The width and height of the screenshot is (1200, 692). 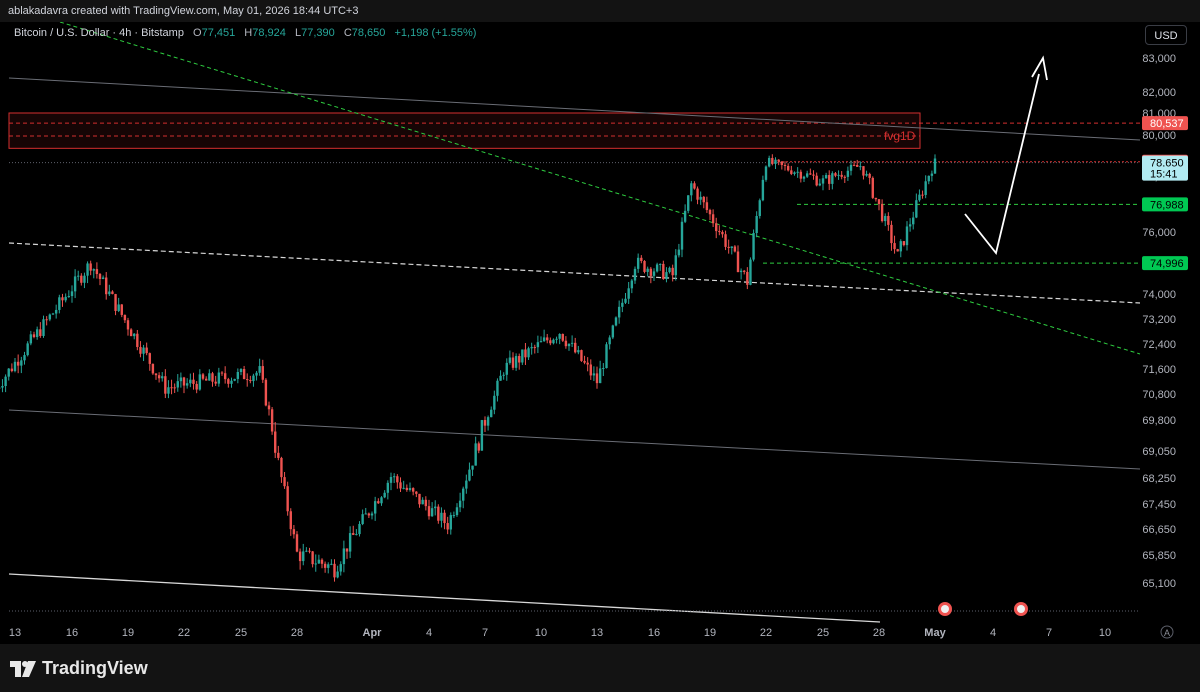 I want to click on projection-arrow-head, so click(x=1039, y=68).